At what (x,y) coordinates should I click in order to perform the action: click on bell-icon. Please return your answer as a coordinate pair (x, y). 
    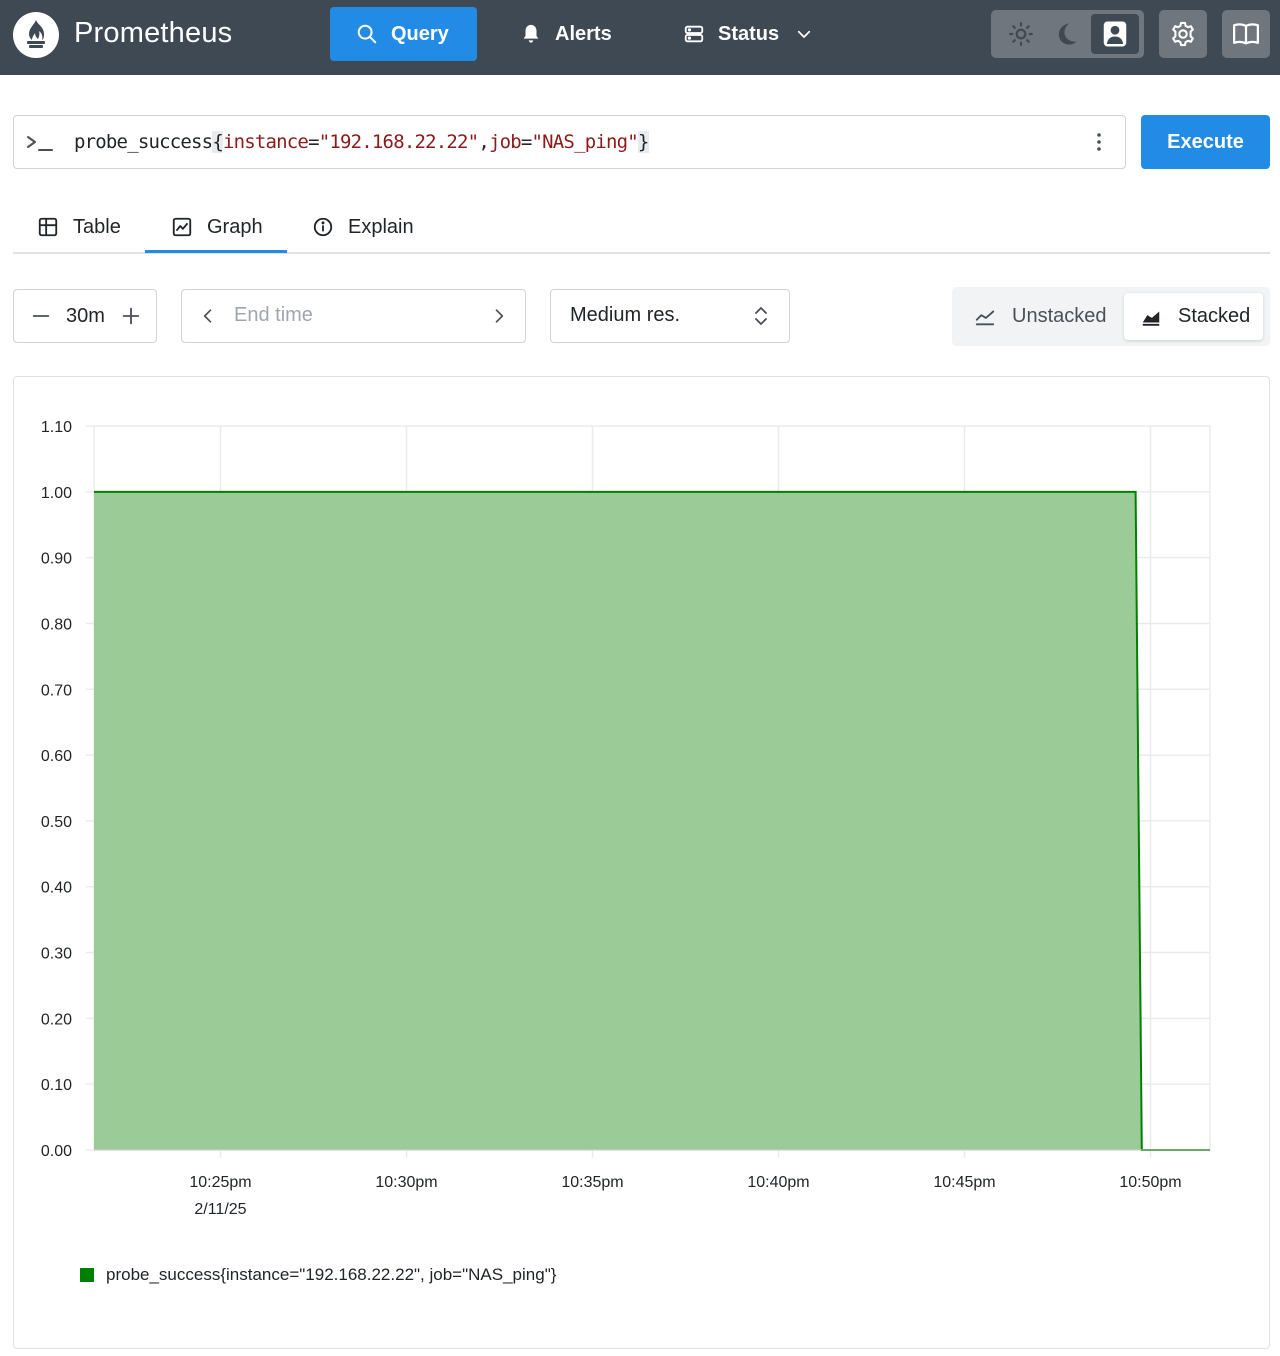
    Looking at the image, I should click on (531, 33).